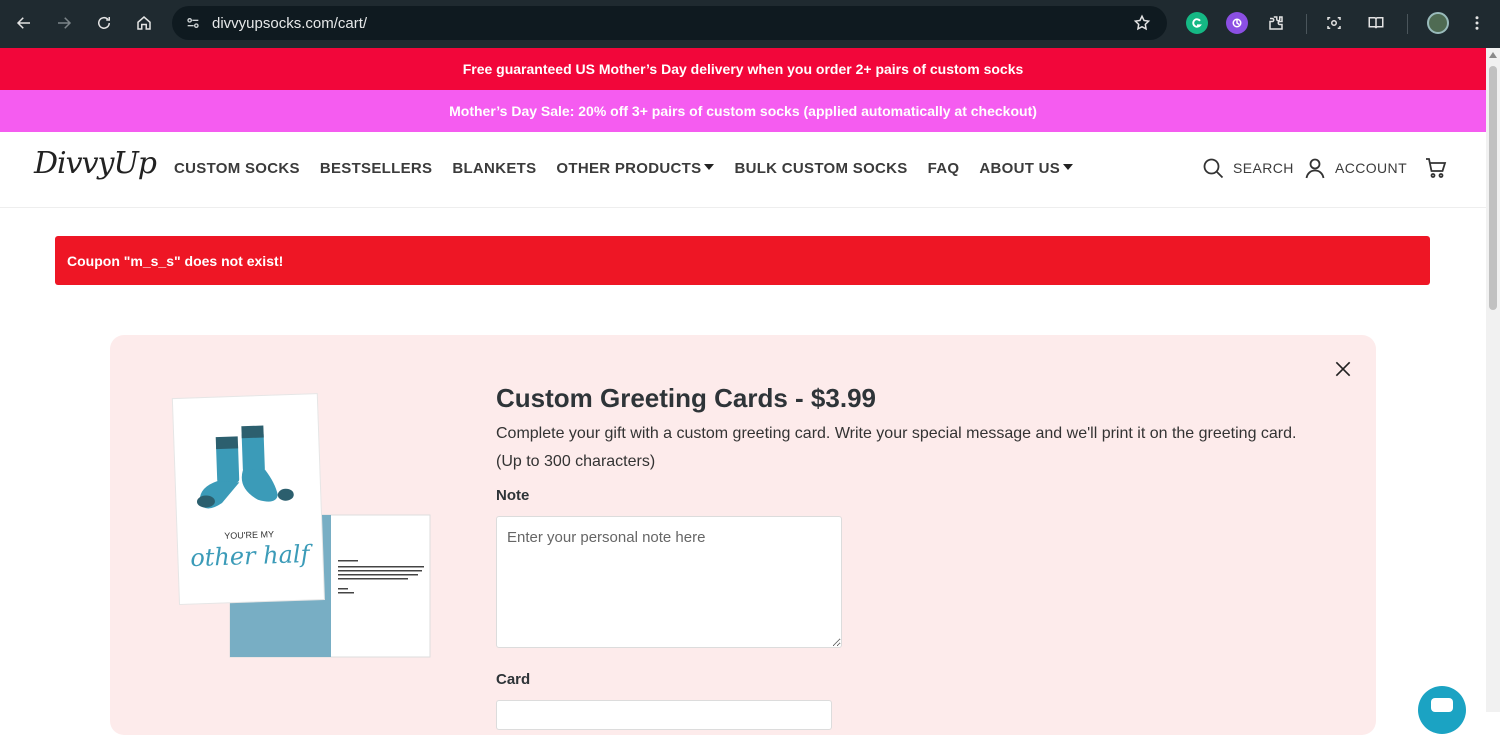 The image size is (1500, 735). I want to click on bookmark-star-icon, so click(1142, 23).